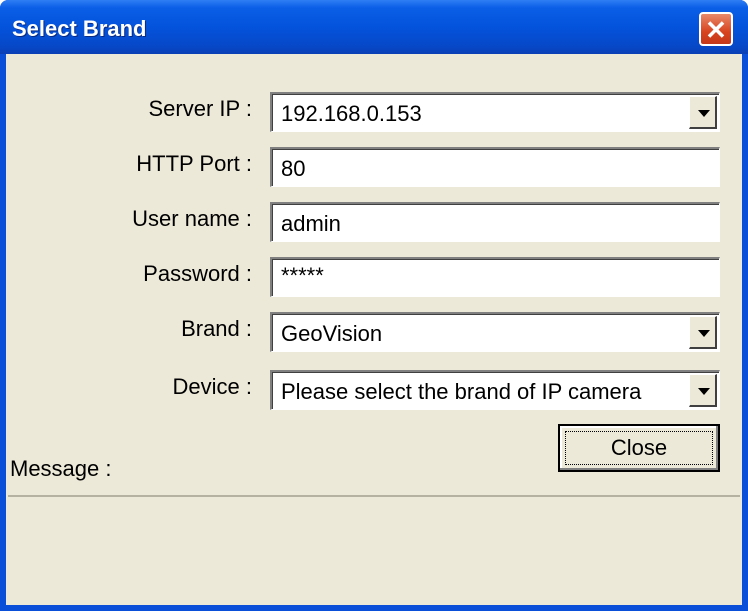  Describe the element at coordinates (461, 391) in the screenshot. I see `device-value: Please select the brand of IP camera` at that location.